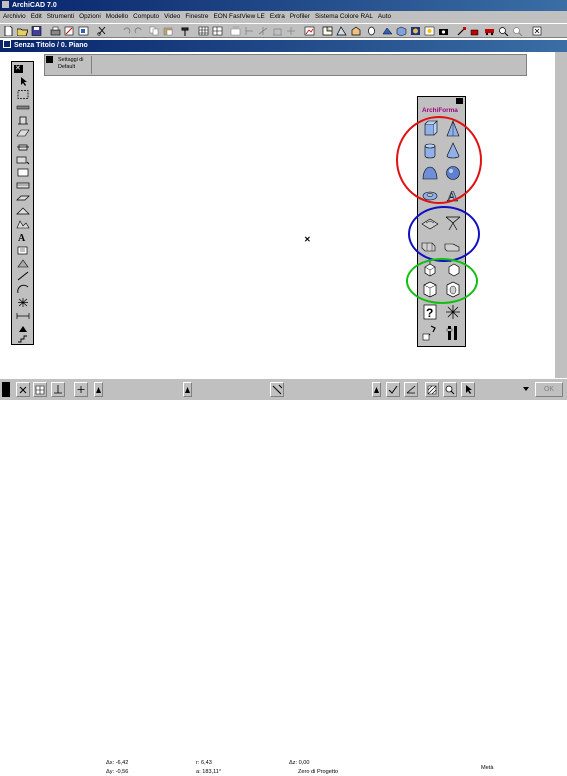 The height and width of the screenshot is (776, 567). What do you see at coordinates (503, 31) in the screenshot?
I see `zoom-in-icon` at bounding box center [503, 31].